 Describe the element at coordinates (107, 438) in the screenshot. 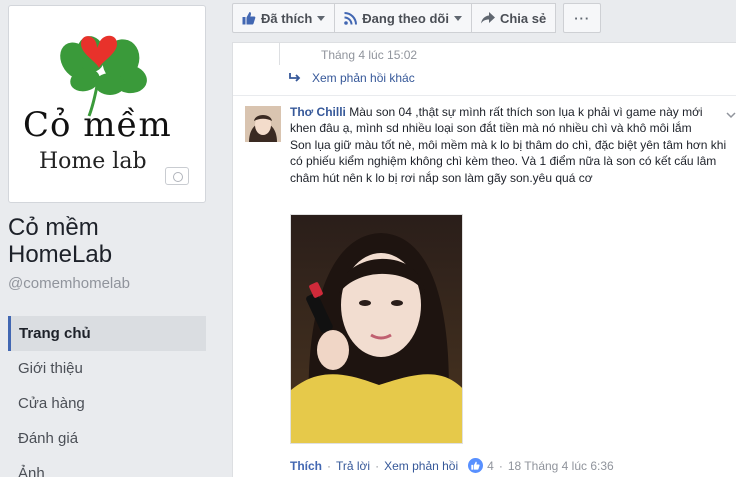

I see `nav-item-reviews: Đánh giá` at that location.